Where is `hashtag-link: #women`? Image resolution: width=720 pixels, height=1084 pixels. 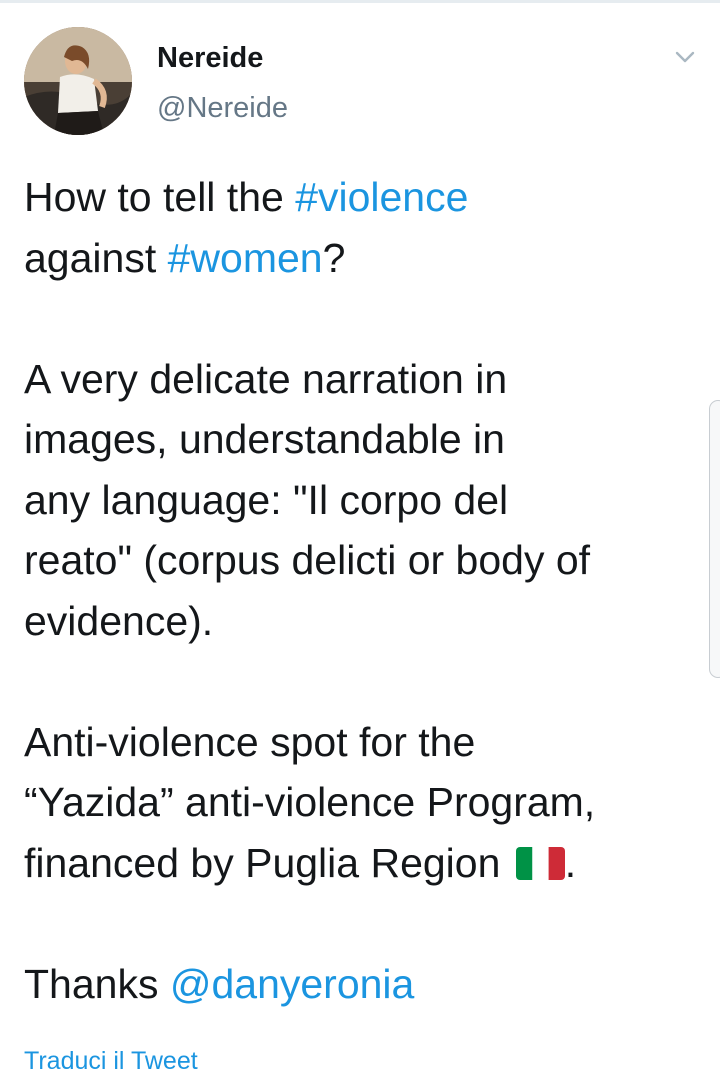
hashtag-link: #women is located at coordinates (245, 258).